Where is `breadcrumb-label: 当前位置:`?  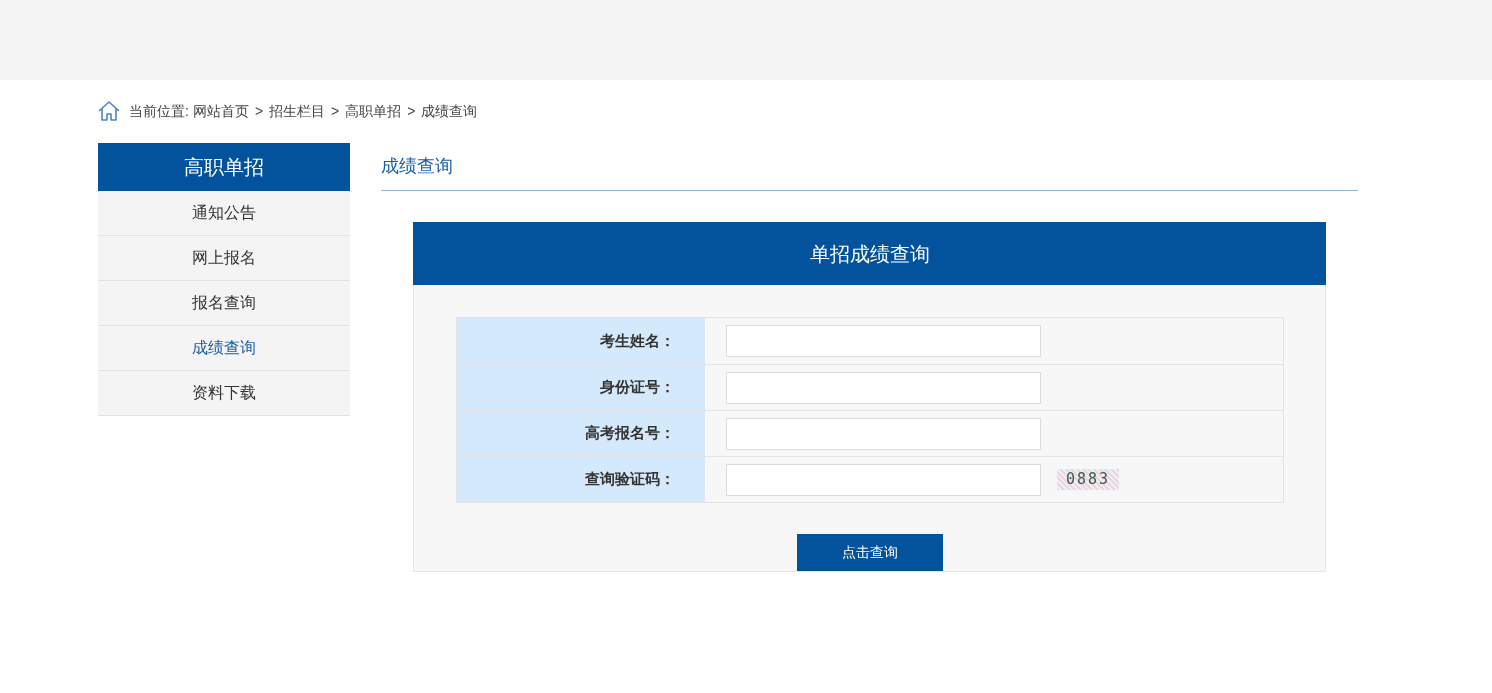 breadcrumb-label: 当前位置: is located at coordinates (159, 111).